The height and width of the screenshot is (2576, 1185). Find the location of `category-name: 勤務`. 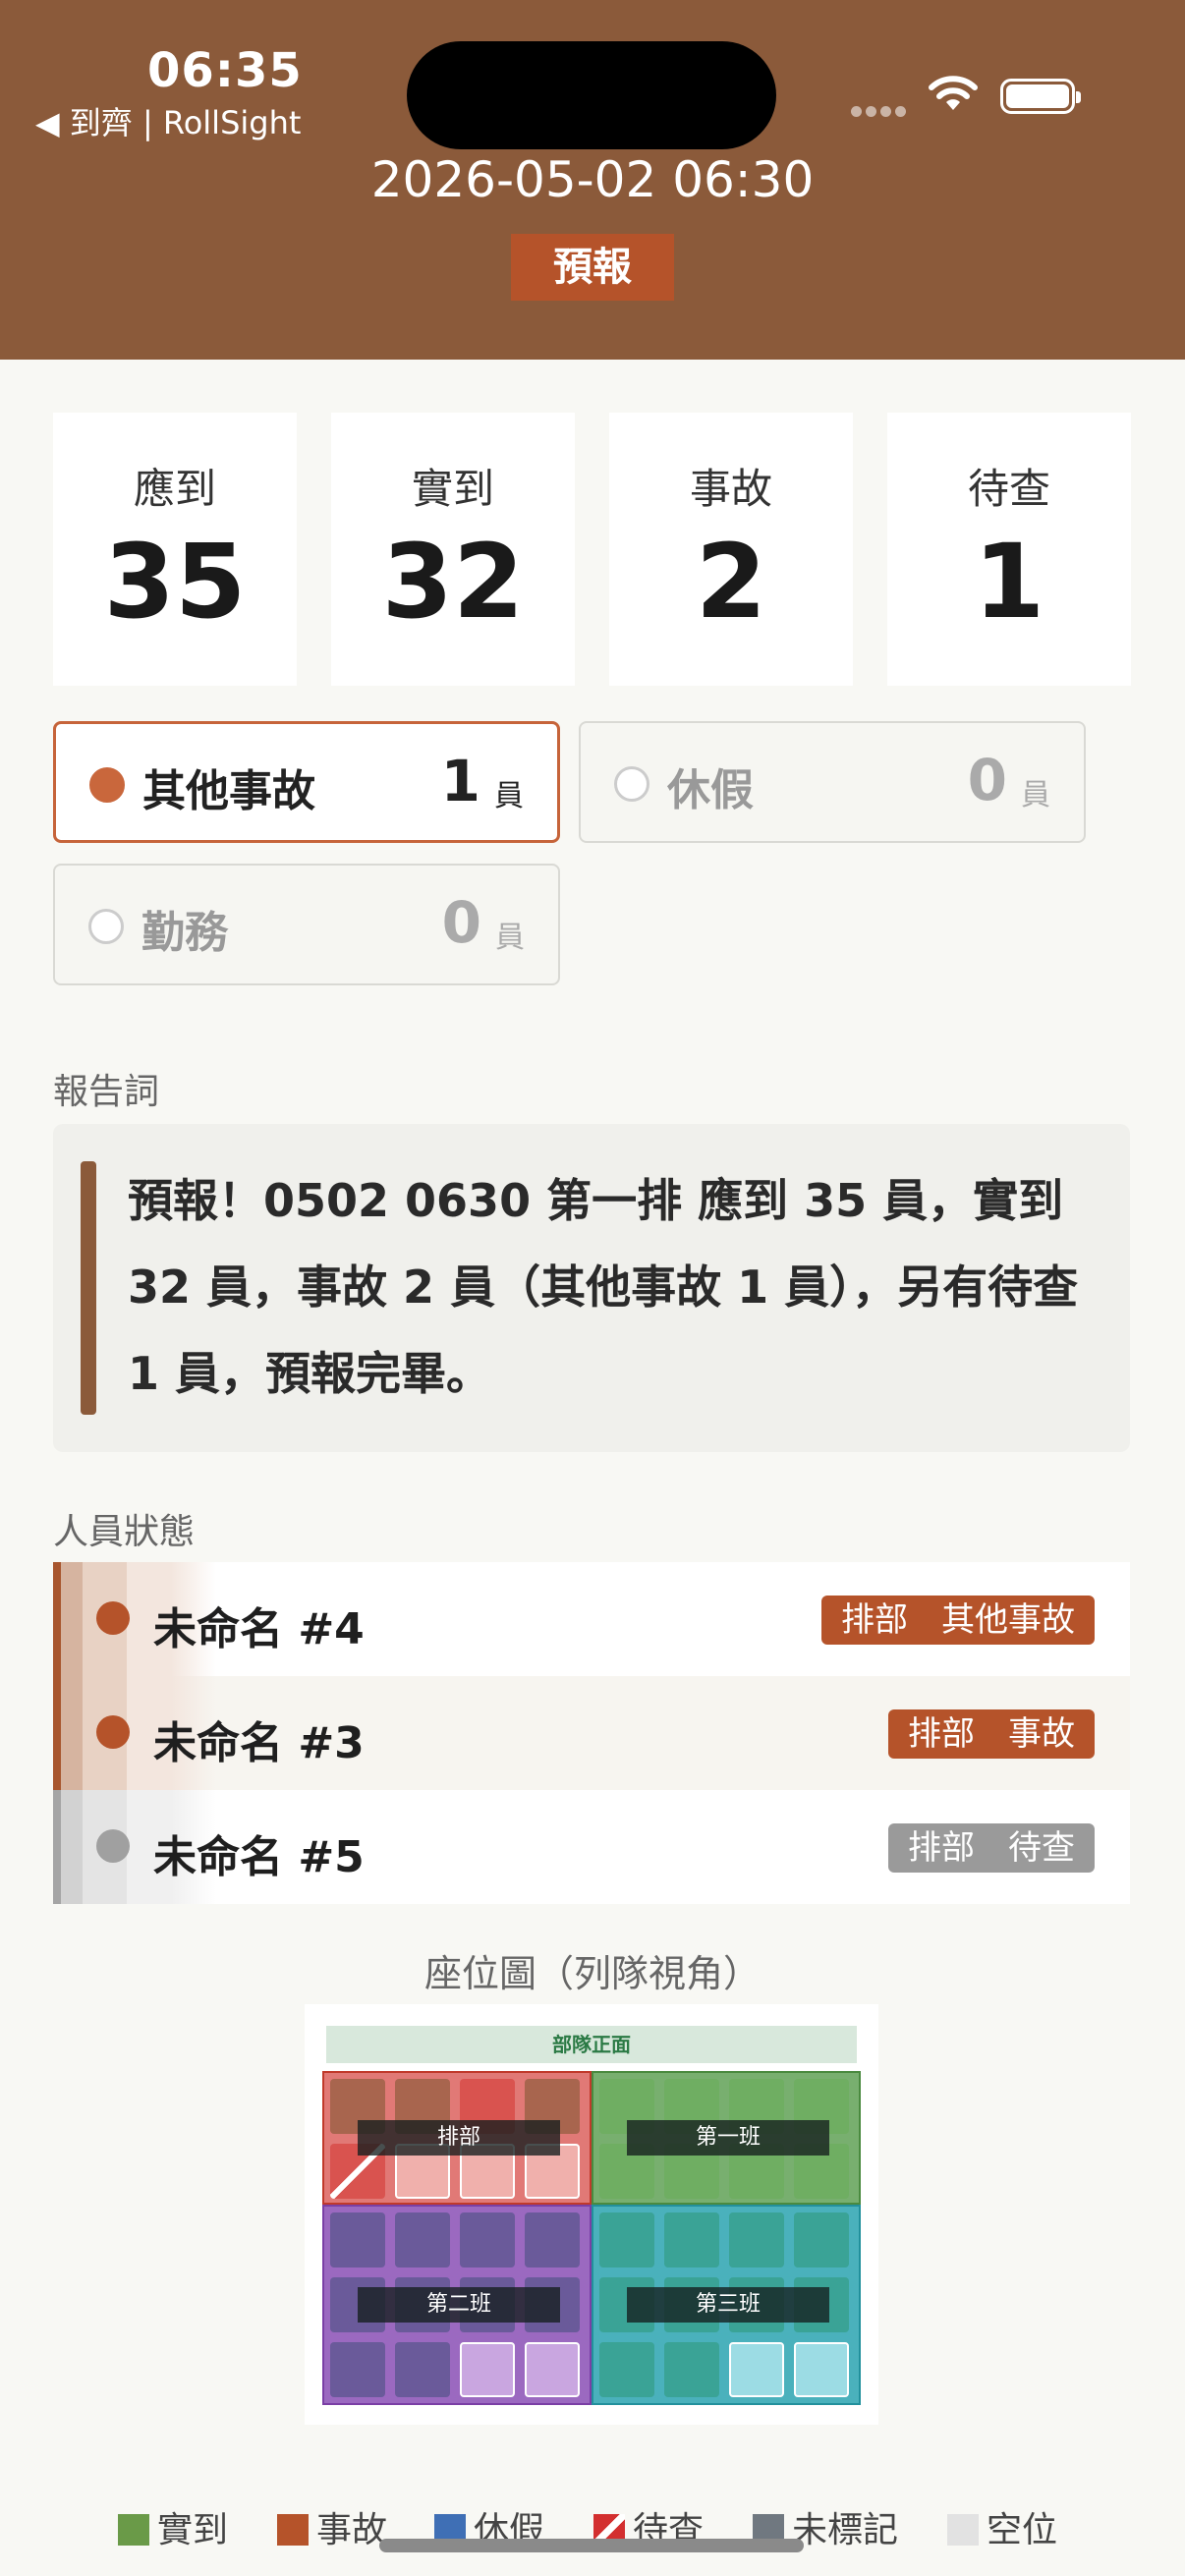

category-name: 勤務 is located at coordinates (184, 933).